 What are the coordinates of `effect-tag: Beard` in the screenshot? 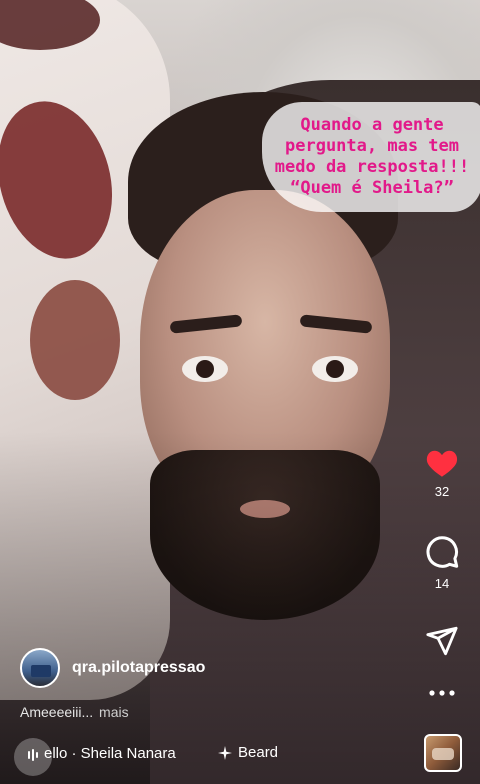 It's located at (248, 752).